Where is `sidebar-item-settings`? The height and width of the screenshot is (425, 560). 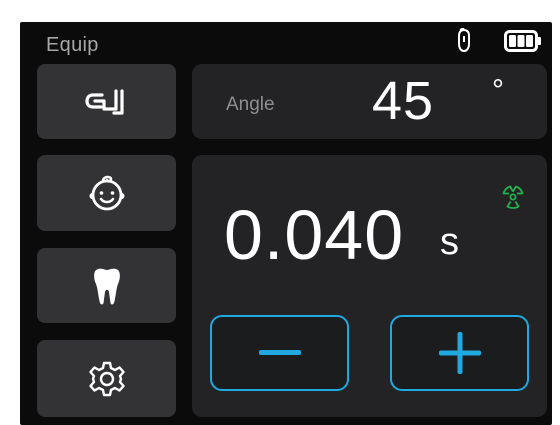
sidebar-item-settings is located at coordinates (106, 378).